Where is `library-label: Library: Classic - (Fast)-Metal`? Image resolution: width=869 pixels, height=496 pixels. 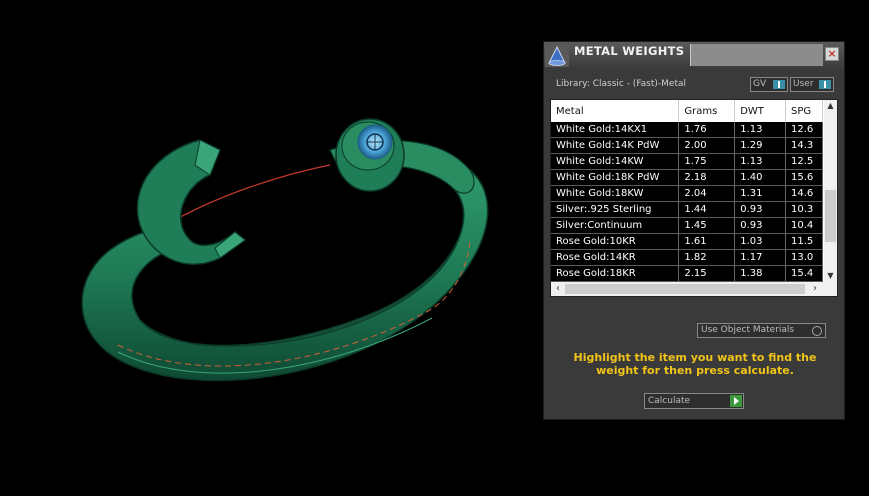
library-label: Library: Classic - (Fast)-Metal is located at coordinates (621, 84).